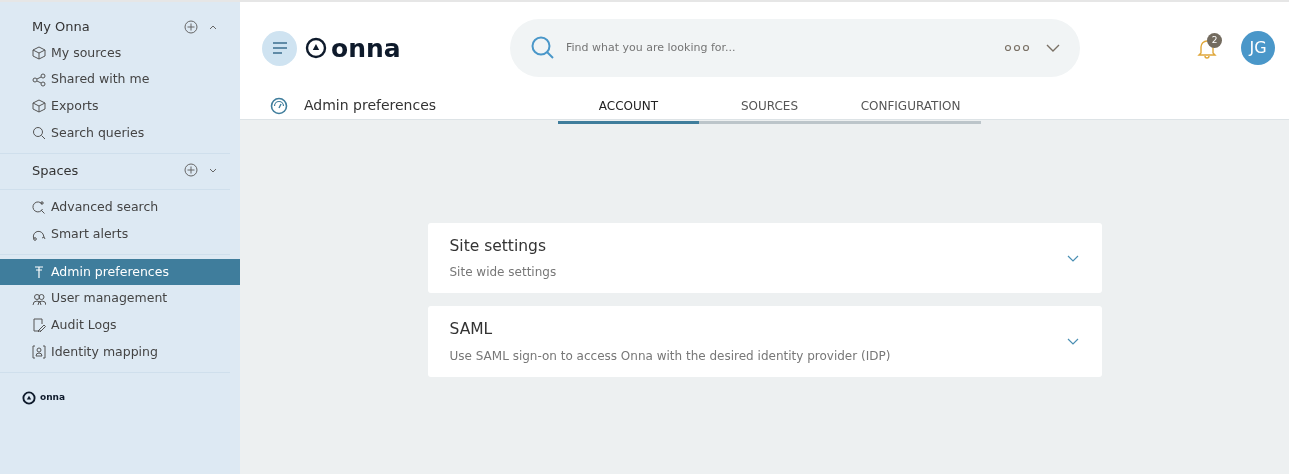 Image resolution: width=1289 pixels, height=474 pixels. I want to click on sidebar-item: Search queries, so click(115, 133).